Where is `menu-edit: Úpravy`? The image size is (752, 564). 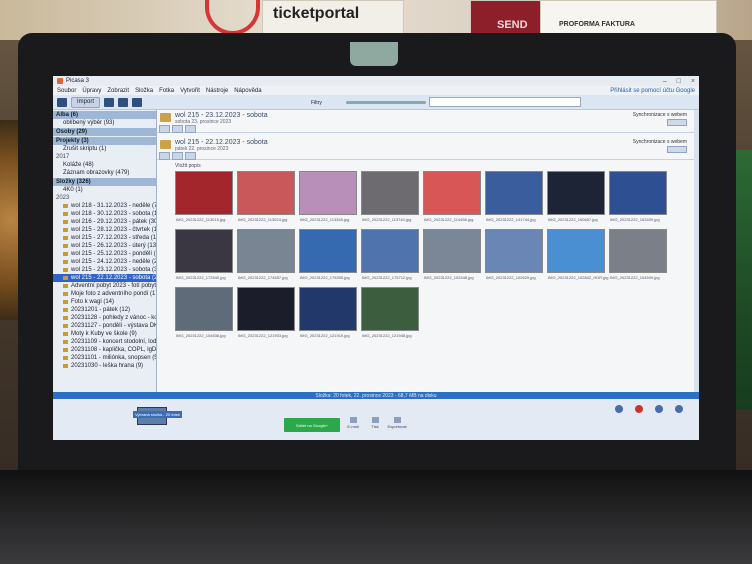 menu-edit: Úpravy is located at coordinates (91, 91).